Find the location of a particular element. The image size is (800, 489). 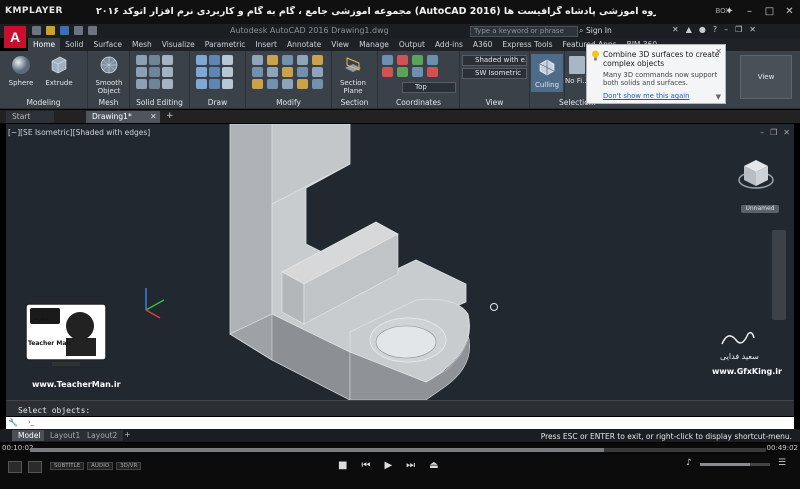

pin-icon: ✦ is located at coordinates (729, 11).